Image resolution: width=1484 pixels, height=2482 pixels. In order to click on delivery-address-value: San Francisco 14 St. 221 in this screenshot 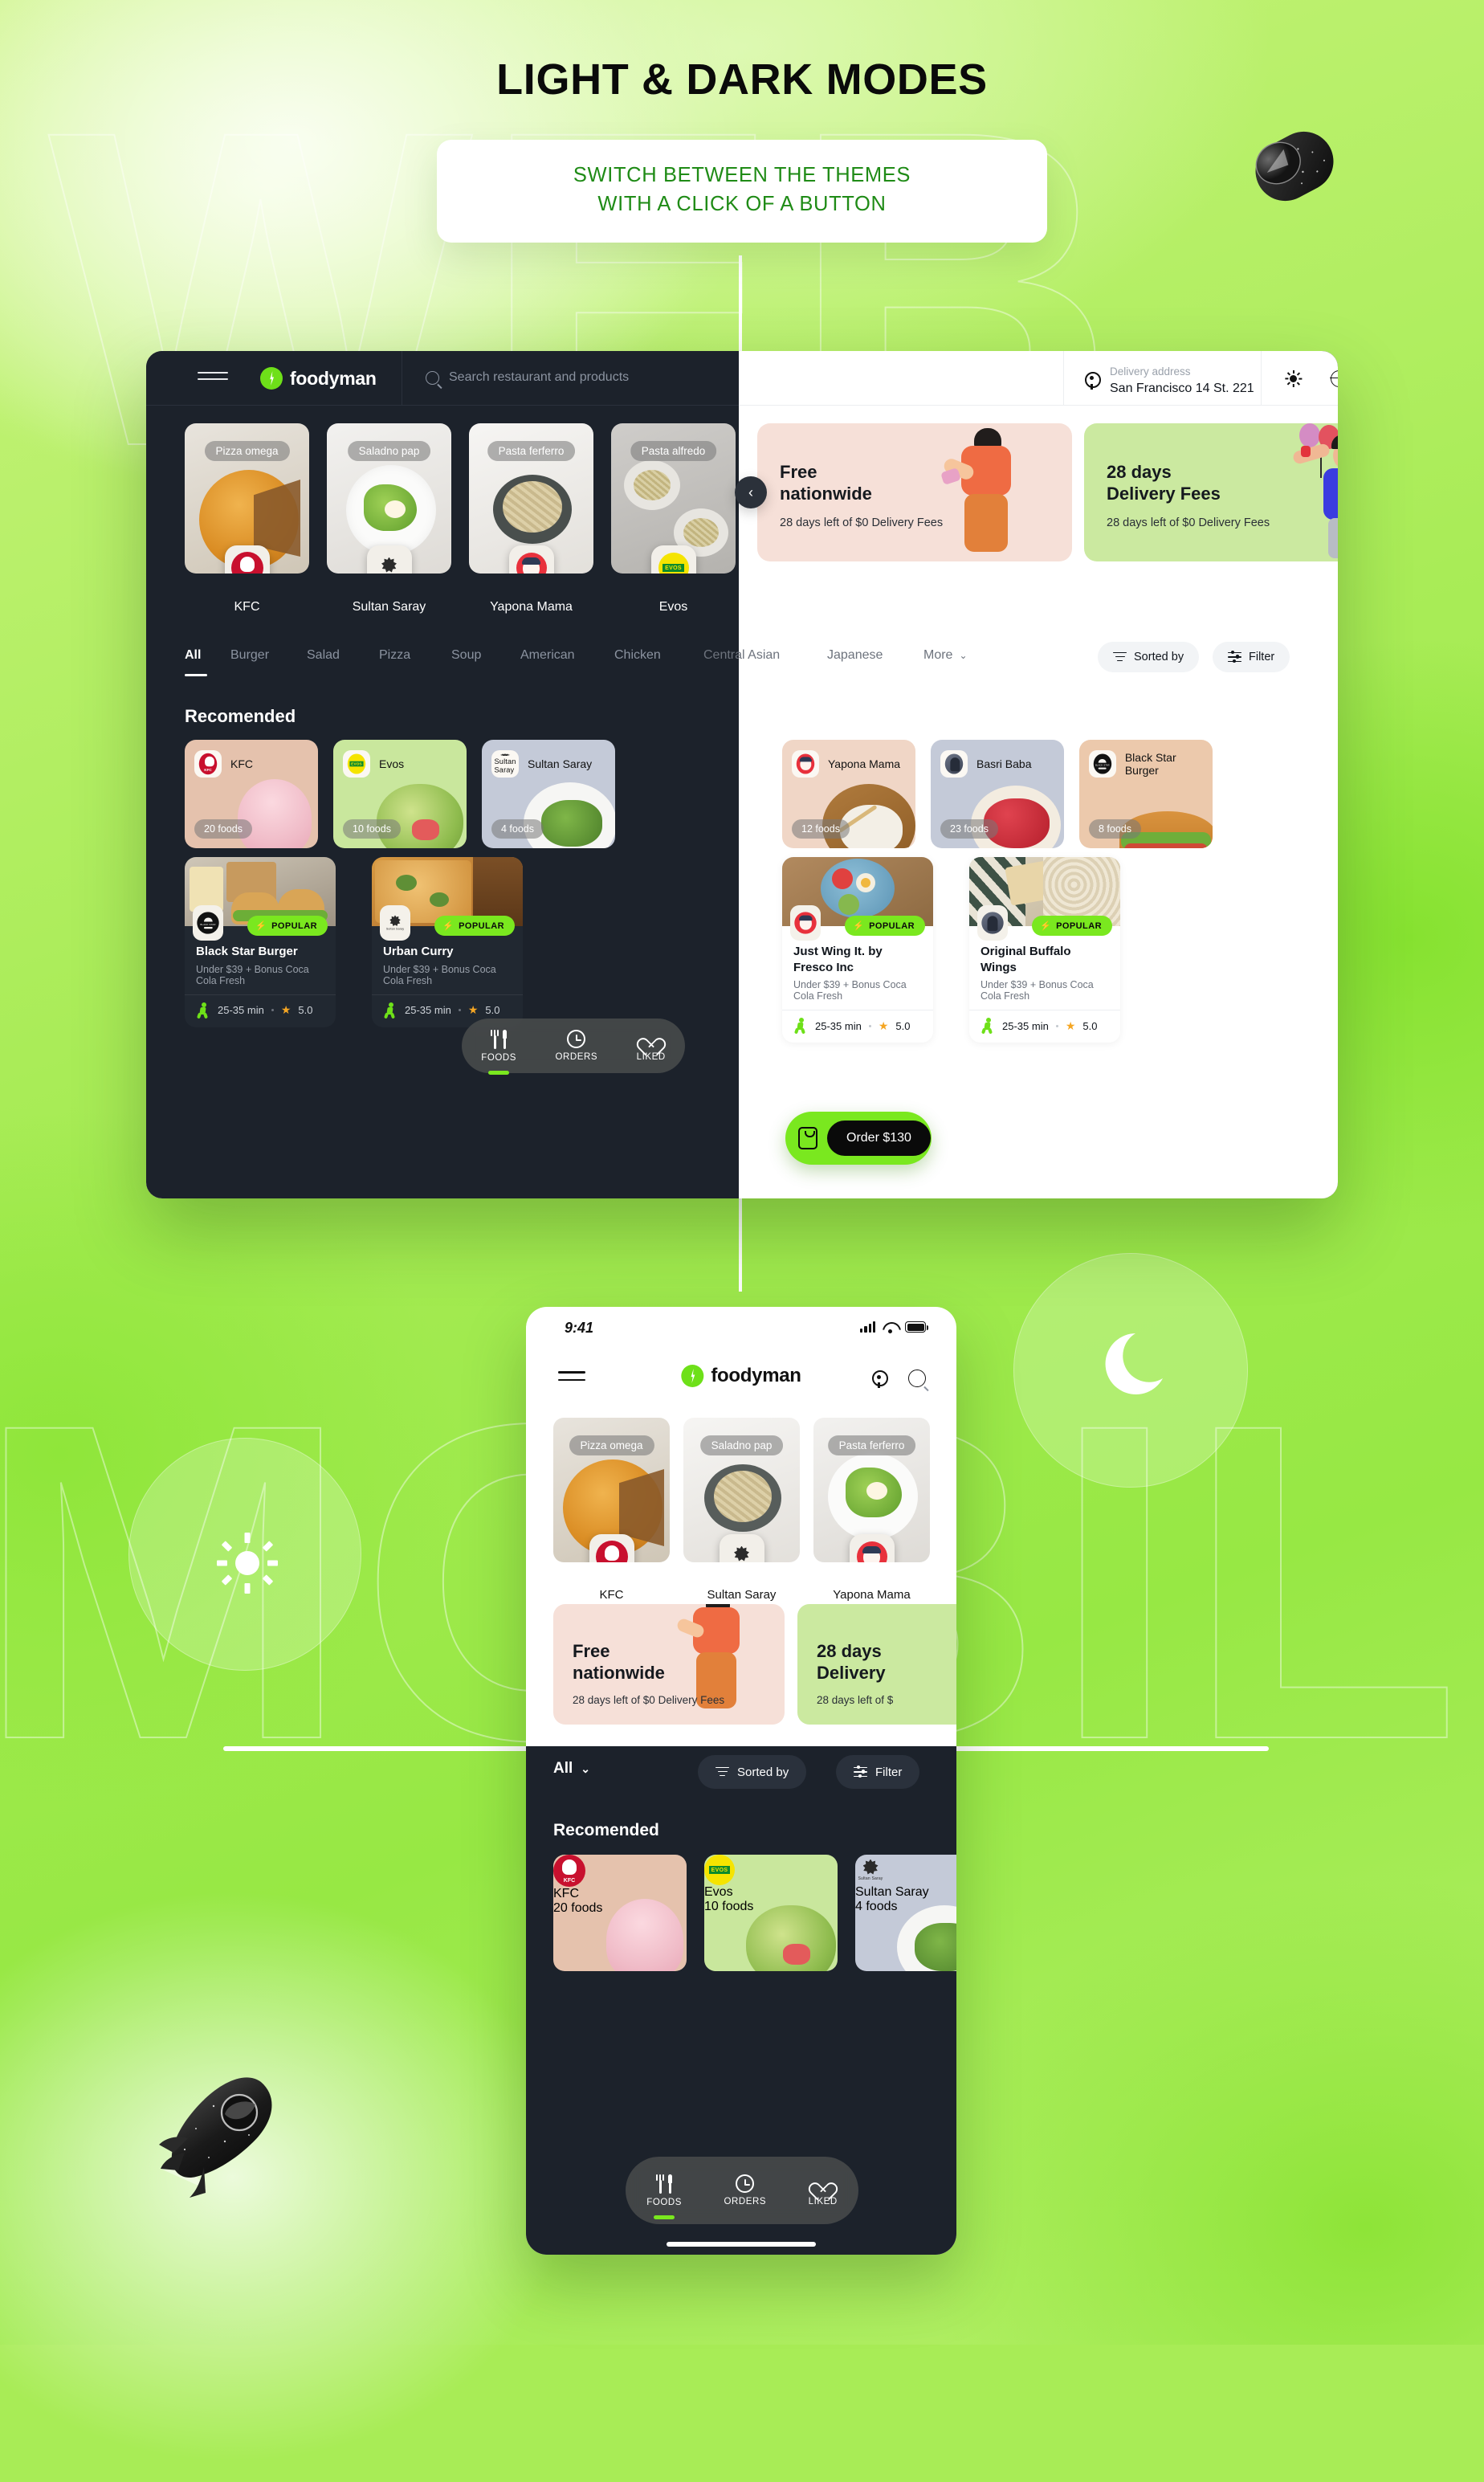, I will do `click(1182, 389)`.